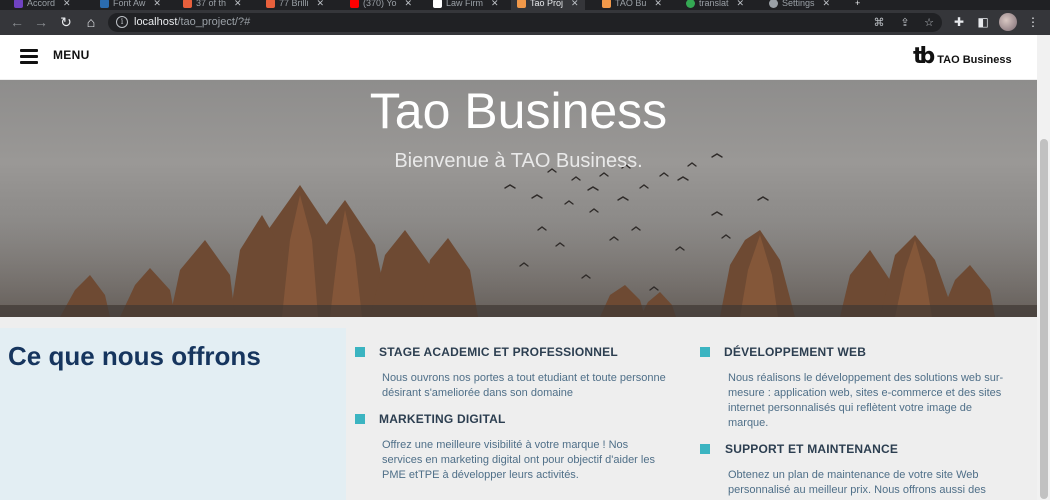 This screenshot has width=1050, height=500. I want to click on side-panel-icon: ◧, so click(983, 22).